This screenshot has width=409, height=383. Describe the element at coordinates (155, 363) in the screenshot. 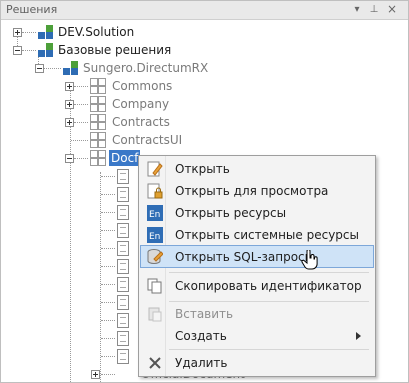

I see `delete-x-icon` at that location.